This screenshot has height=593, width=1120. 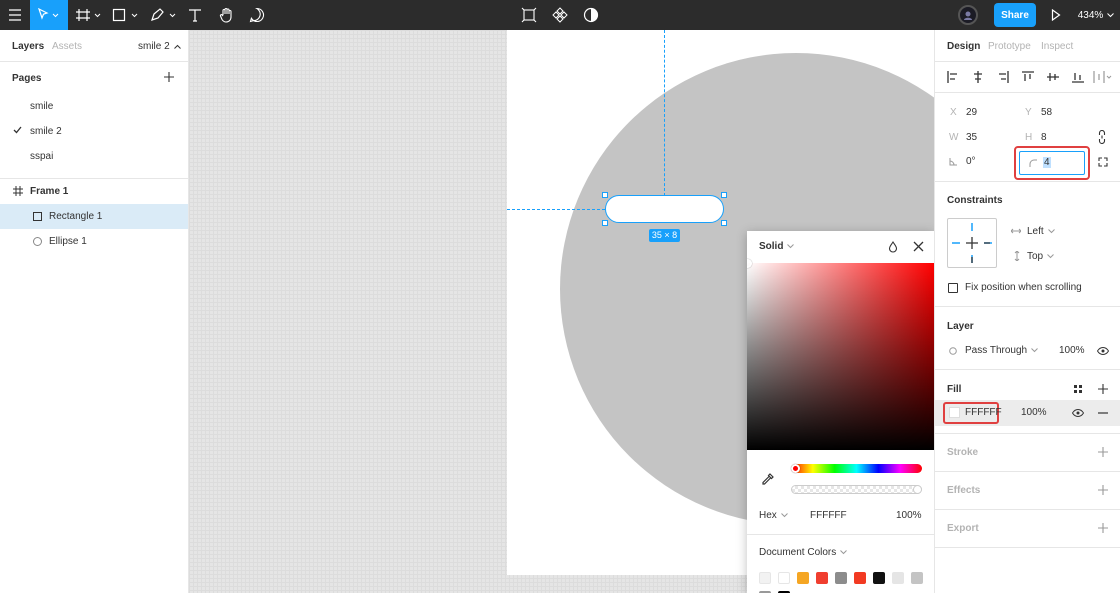 What do you see at coordinates (724, 195) in the screenshot?
I see `resize-handle-top-right` at bounding box center [724, 195].